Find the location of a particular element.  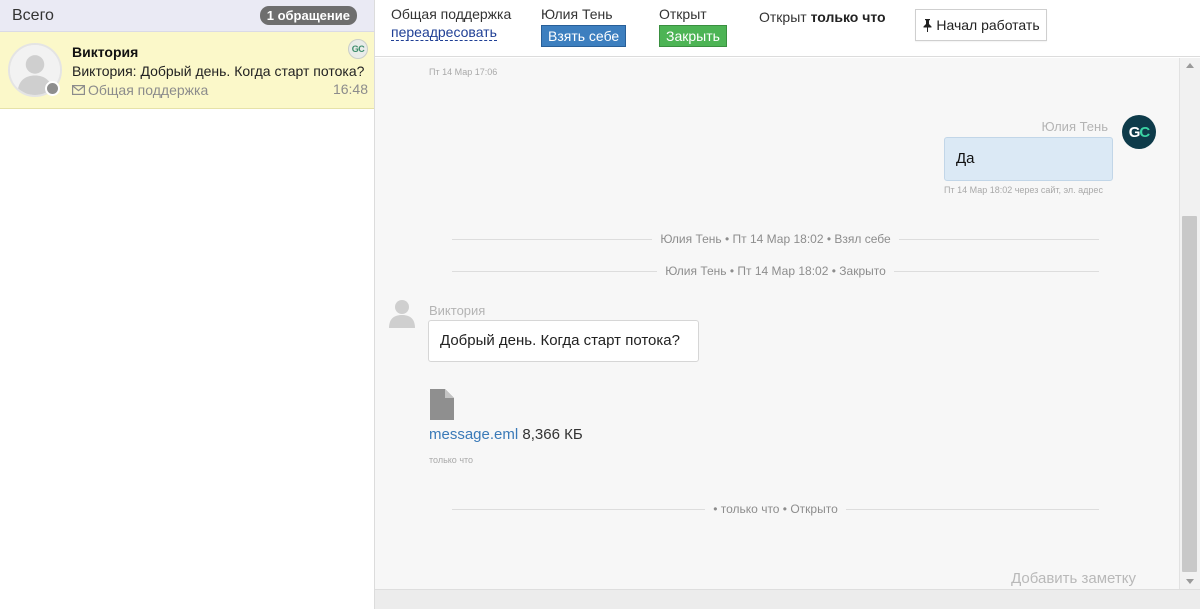

conversation-list-header: Всего 1 обращение is located at coordinates (187, 16).